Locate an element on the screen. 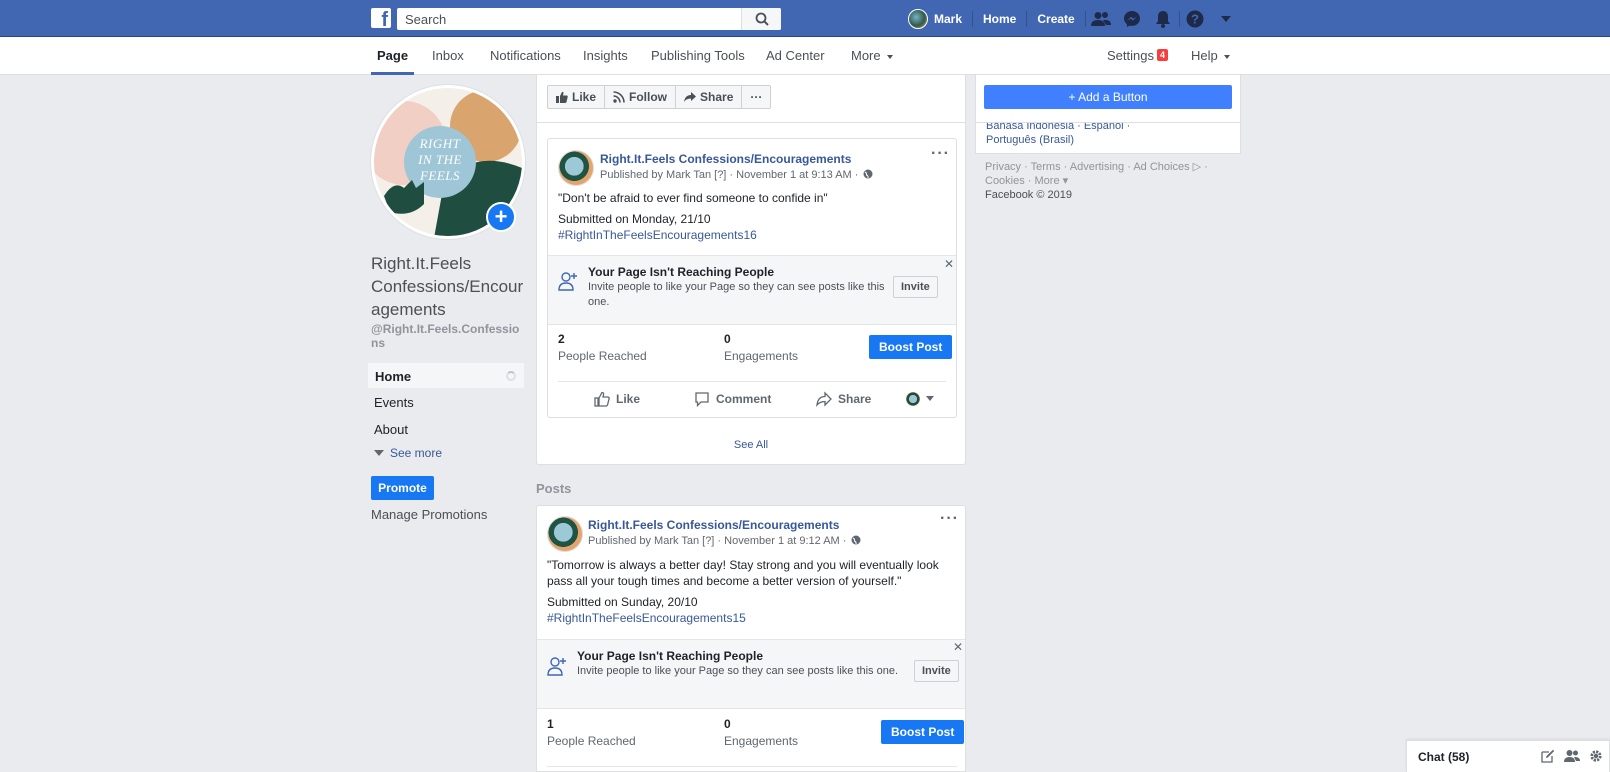  tab-publishing-tools: Publishing Tools is located at coordinates (698, 56).